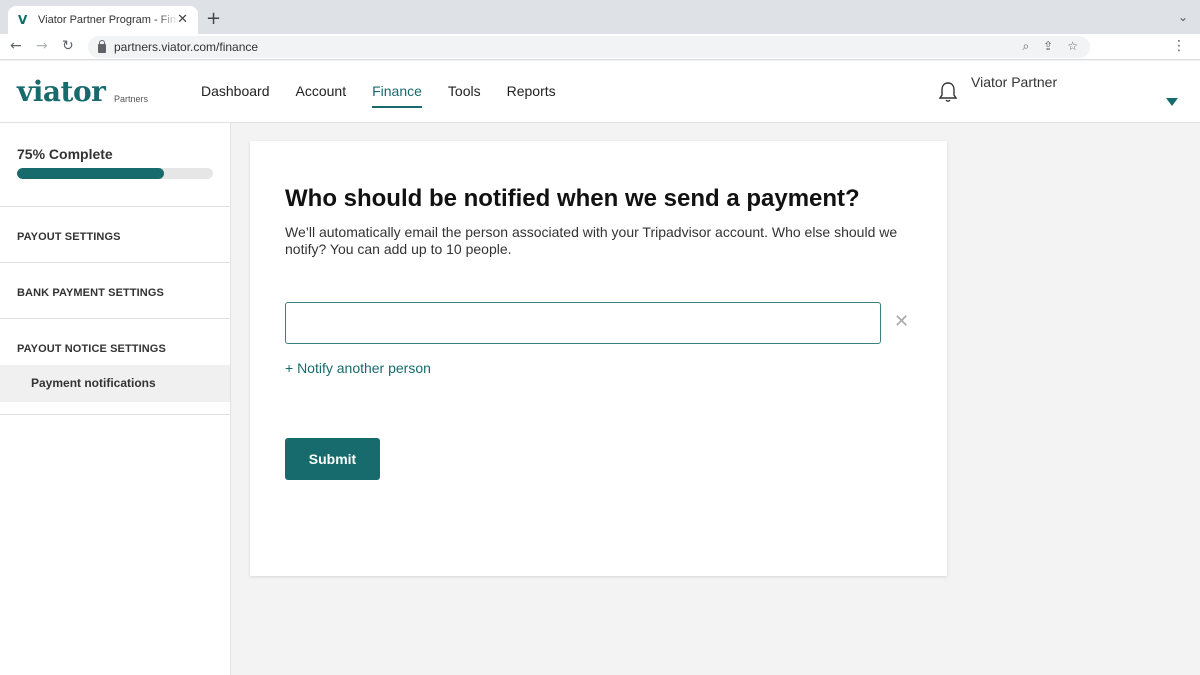  I want to click on back-arrow-icon: ←, so click(16, 46).